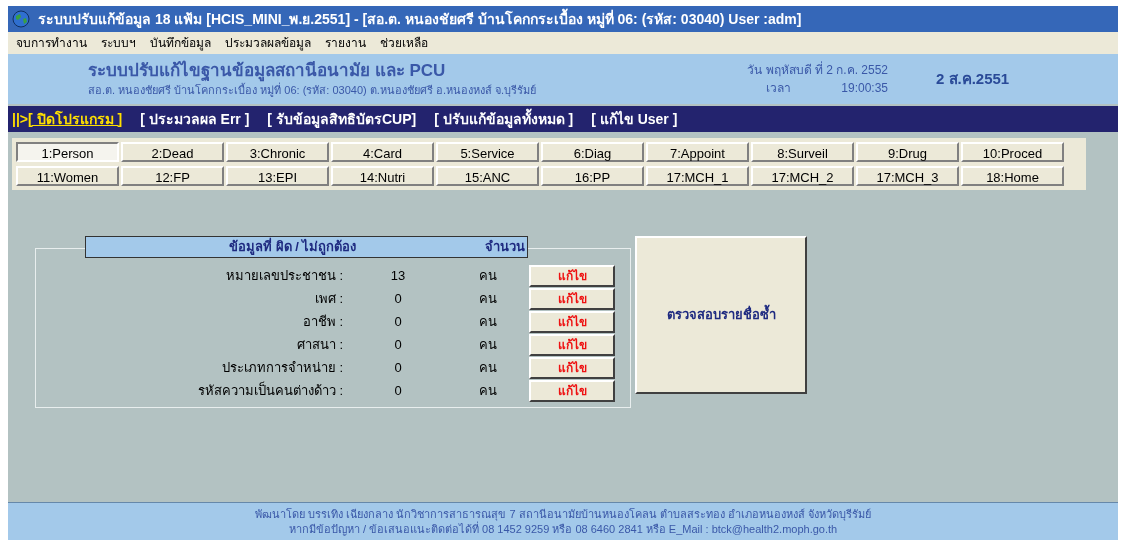  What do you see at coordinates (697, 176) in the screenshot?
I see `tab: 17:MCH_1` at bounding box center [697, 176].